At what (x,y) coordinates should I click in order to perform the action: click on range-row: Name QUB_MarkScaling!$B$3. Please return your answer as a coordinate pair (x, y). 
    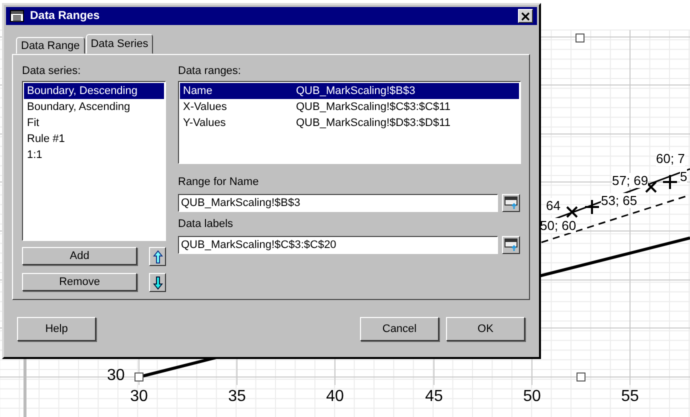
    Looking at the image, I should click on (349, 91).